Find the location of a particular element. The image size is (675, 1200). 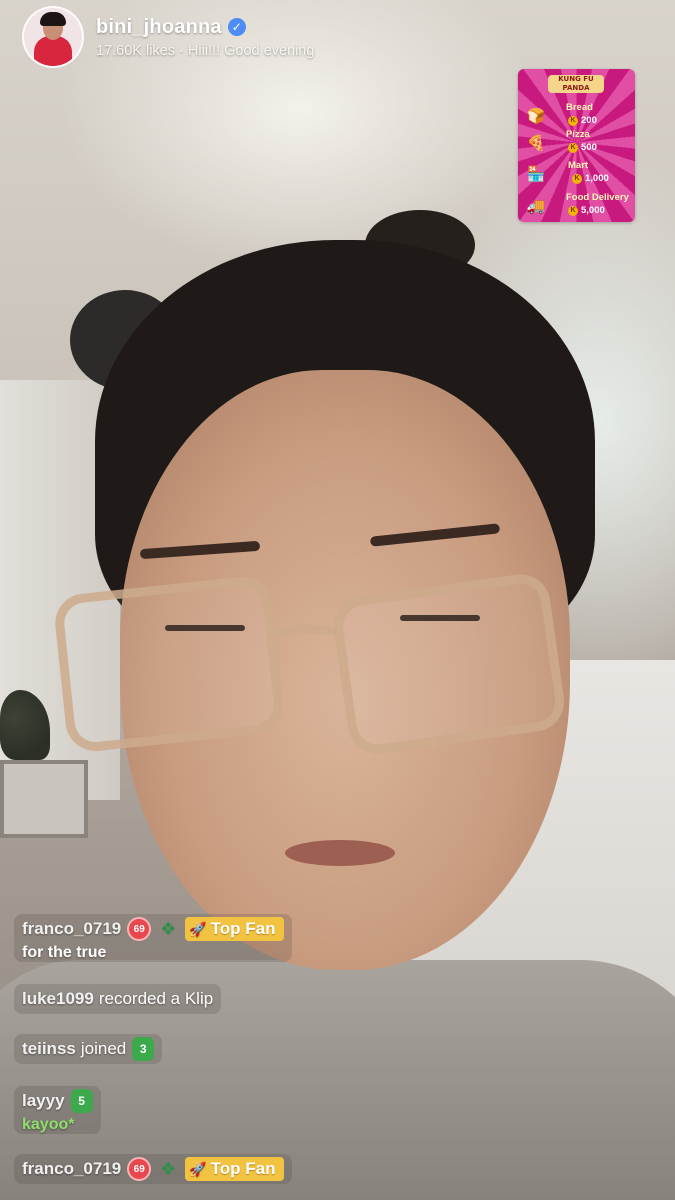

verified-check-icon: ✓ is located at coordinates (236, 27).